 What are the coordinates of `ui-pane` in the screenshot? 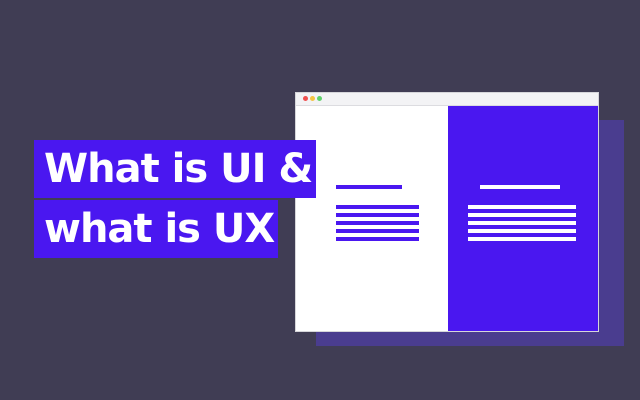 It's located at (372, 218).